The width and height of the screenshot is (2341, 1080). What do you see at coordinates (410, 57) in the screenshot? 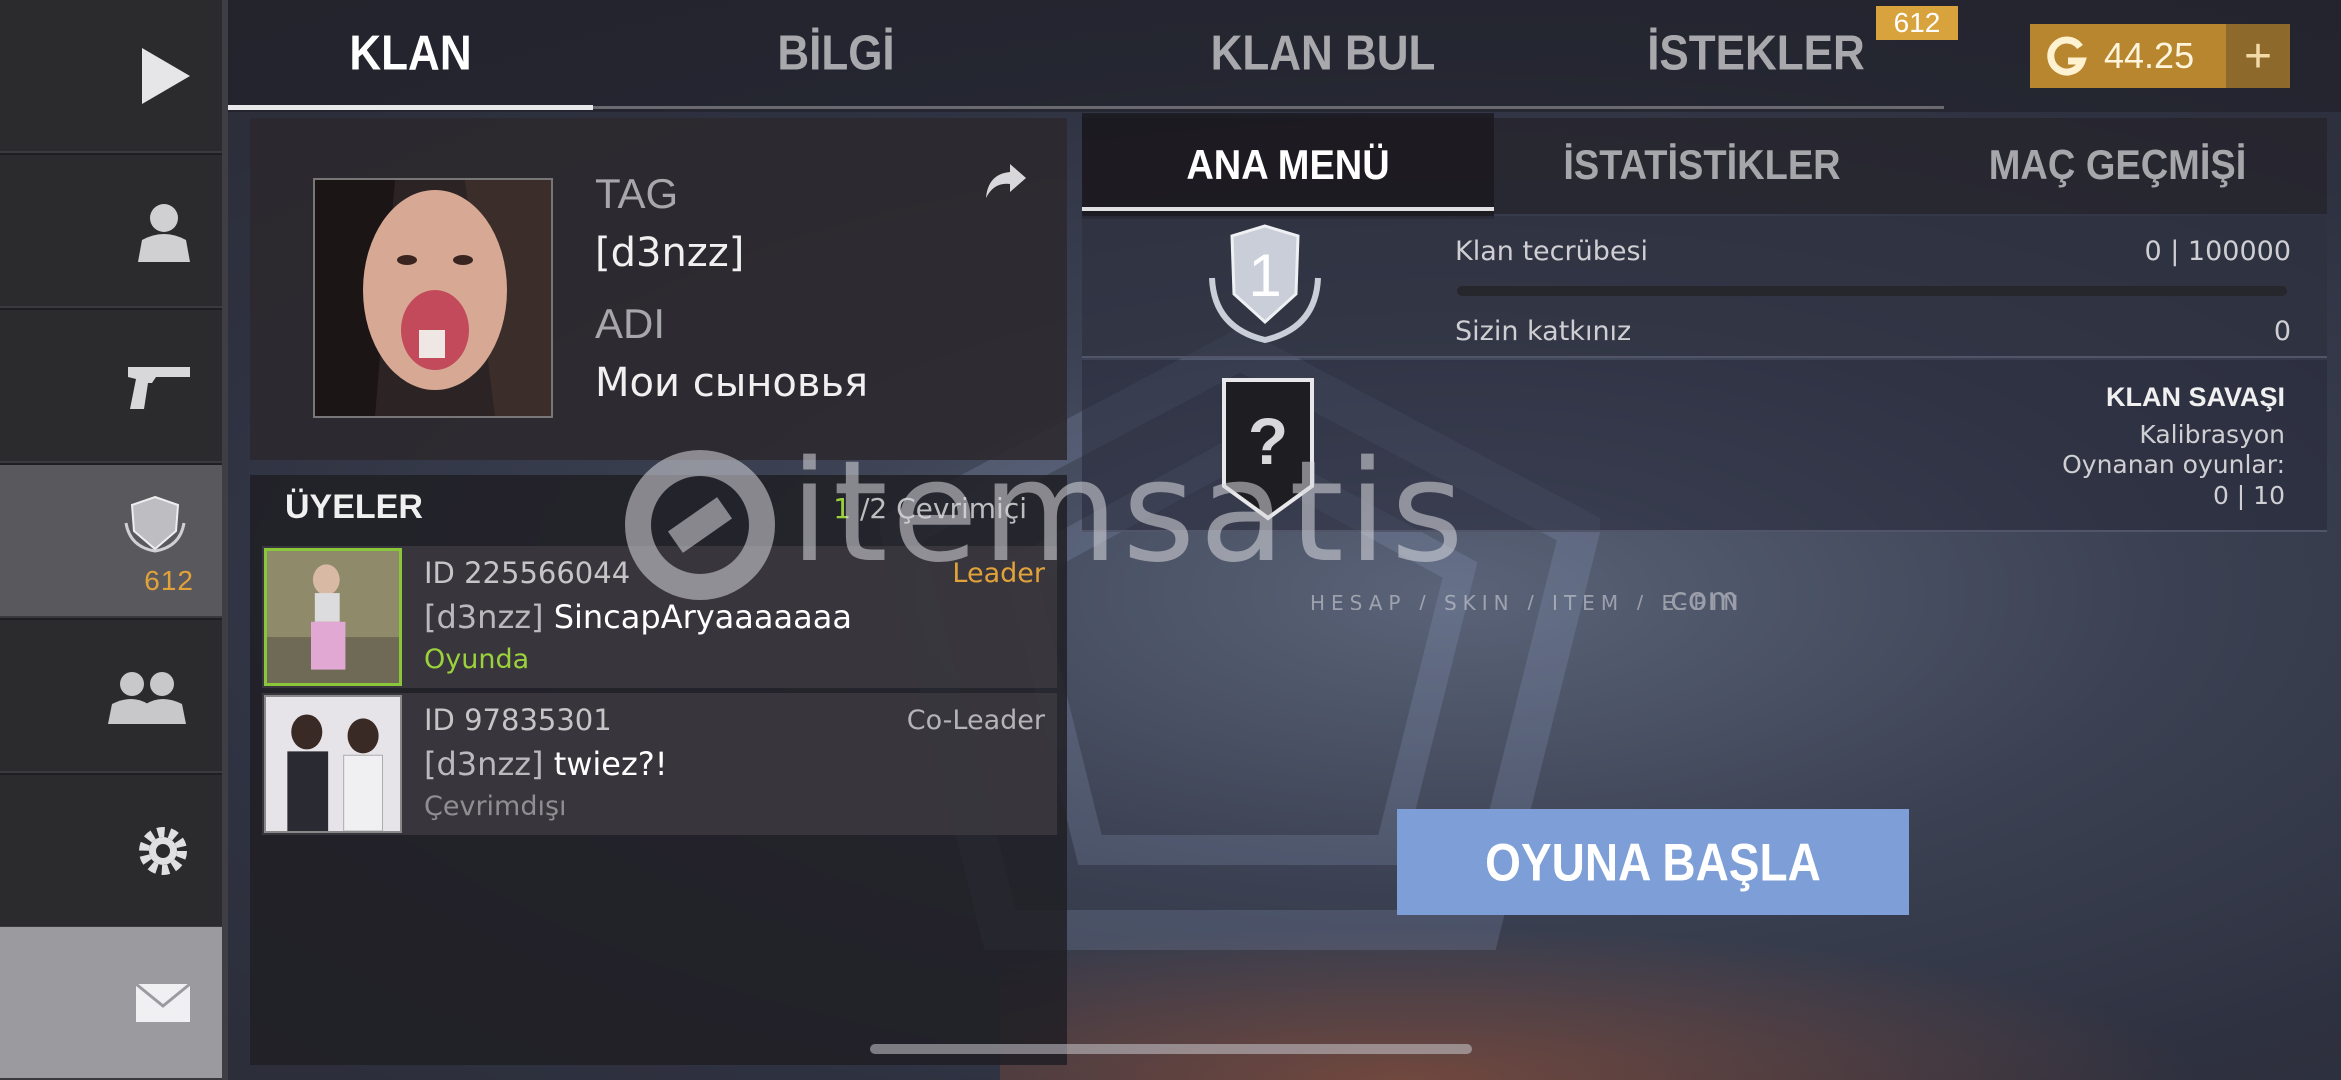
I see `tab-klan: KLAN` at bounding box center [410, 57].